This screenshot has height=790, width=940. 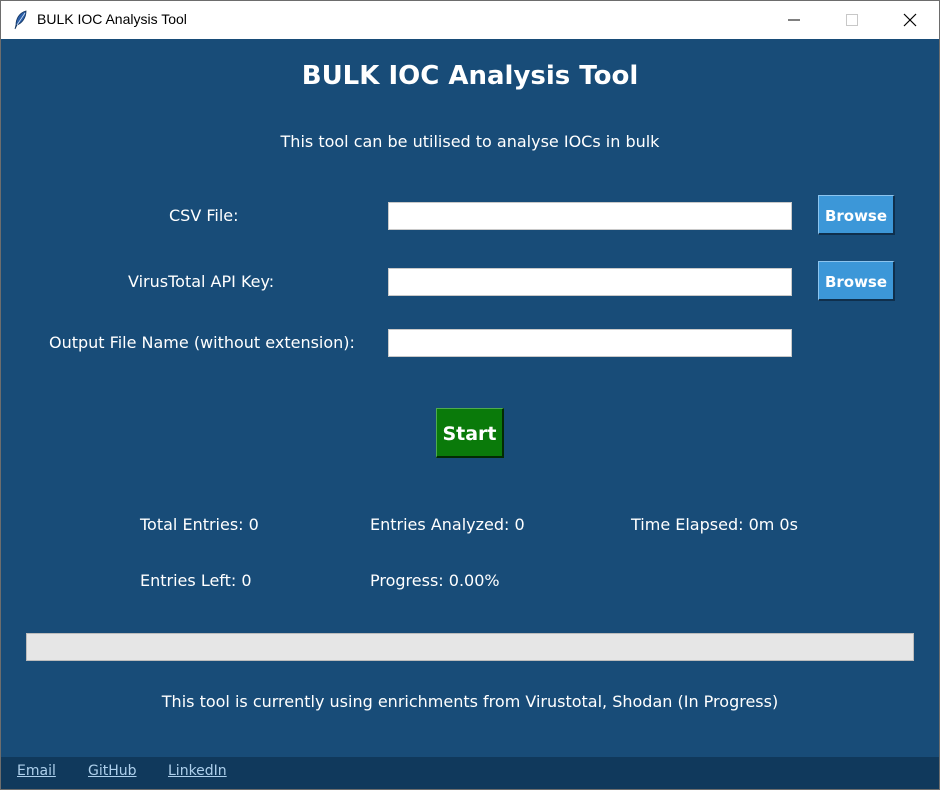 I want to click on csv-browse-button: Browse, so click(x=856, y=215).